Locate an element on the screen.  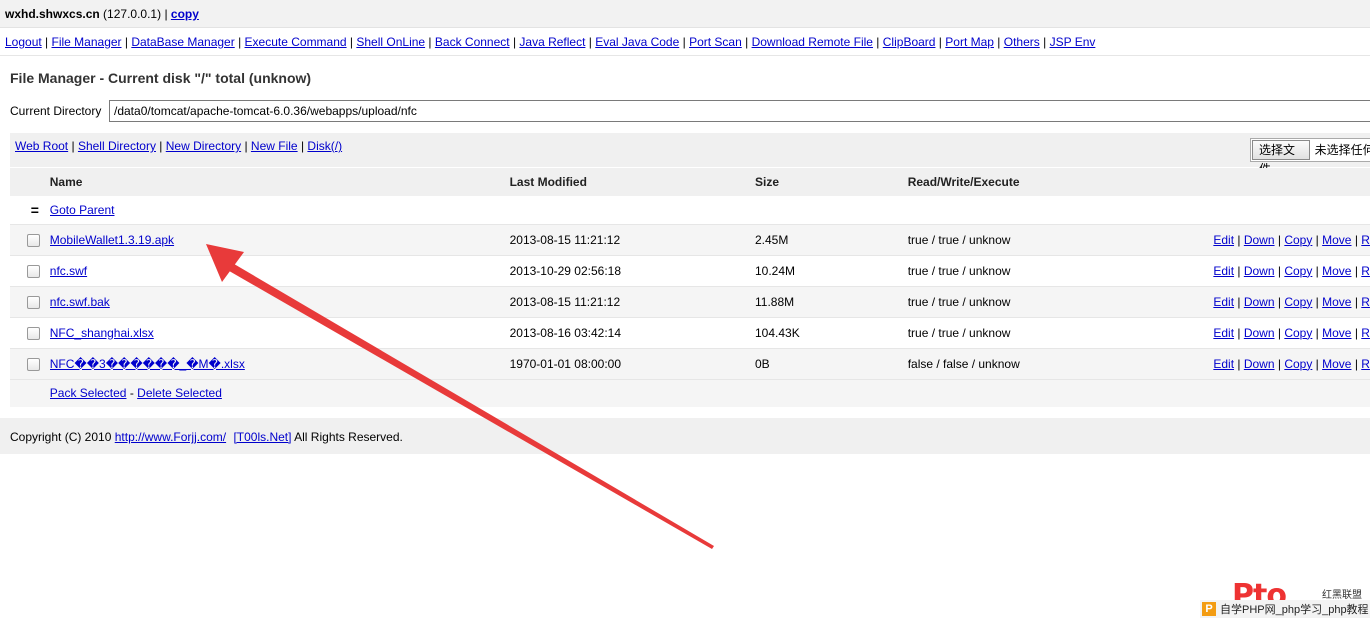
nav-port-map: Port Map is located at coordinates (969, 42).